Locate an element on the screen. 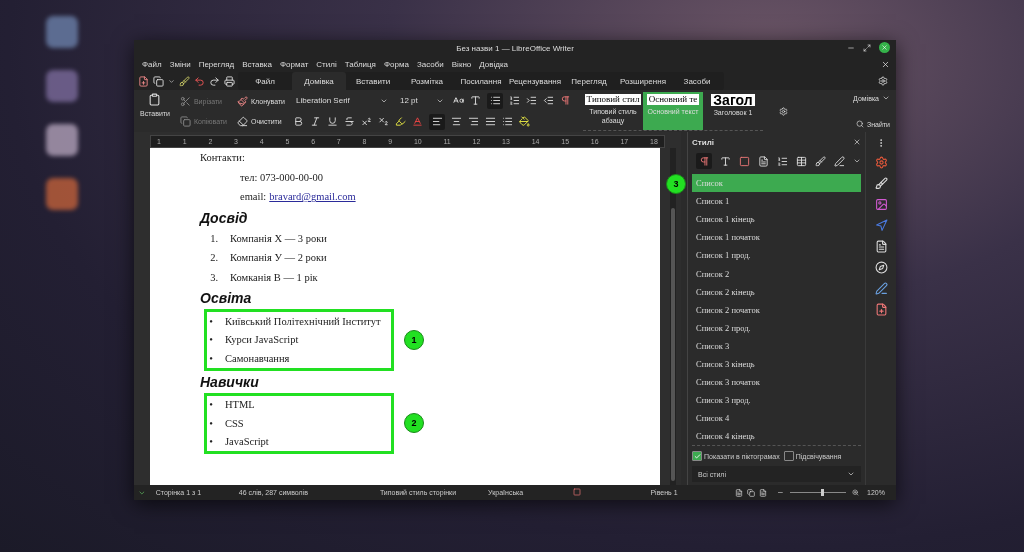 This screenshot has height=552, width=1024. indent-icon is located at coordinates (531, 100).